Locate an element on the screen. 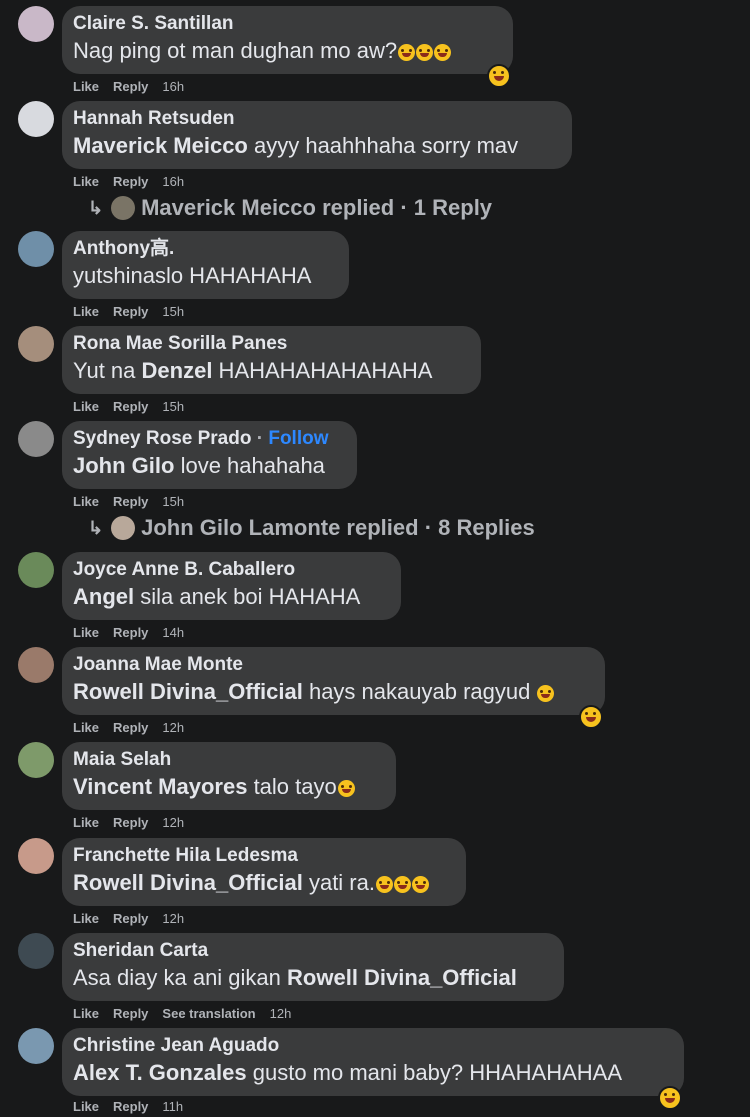  comment-bubble: Maia Selah Vincent Mayores talo tayo is located at coordinates (229, 776).